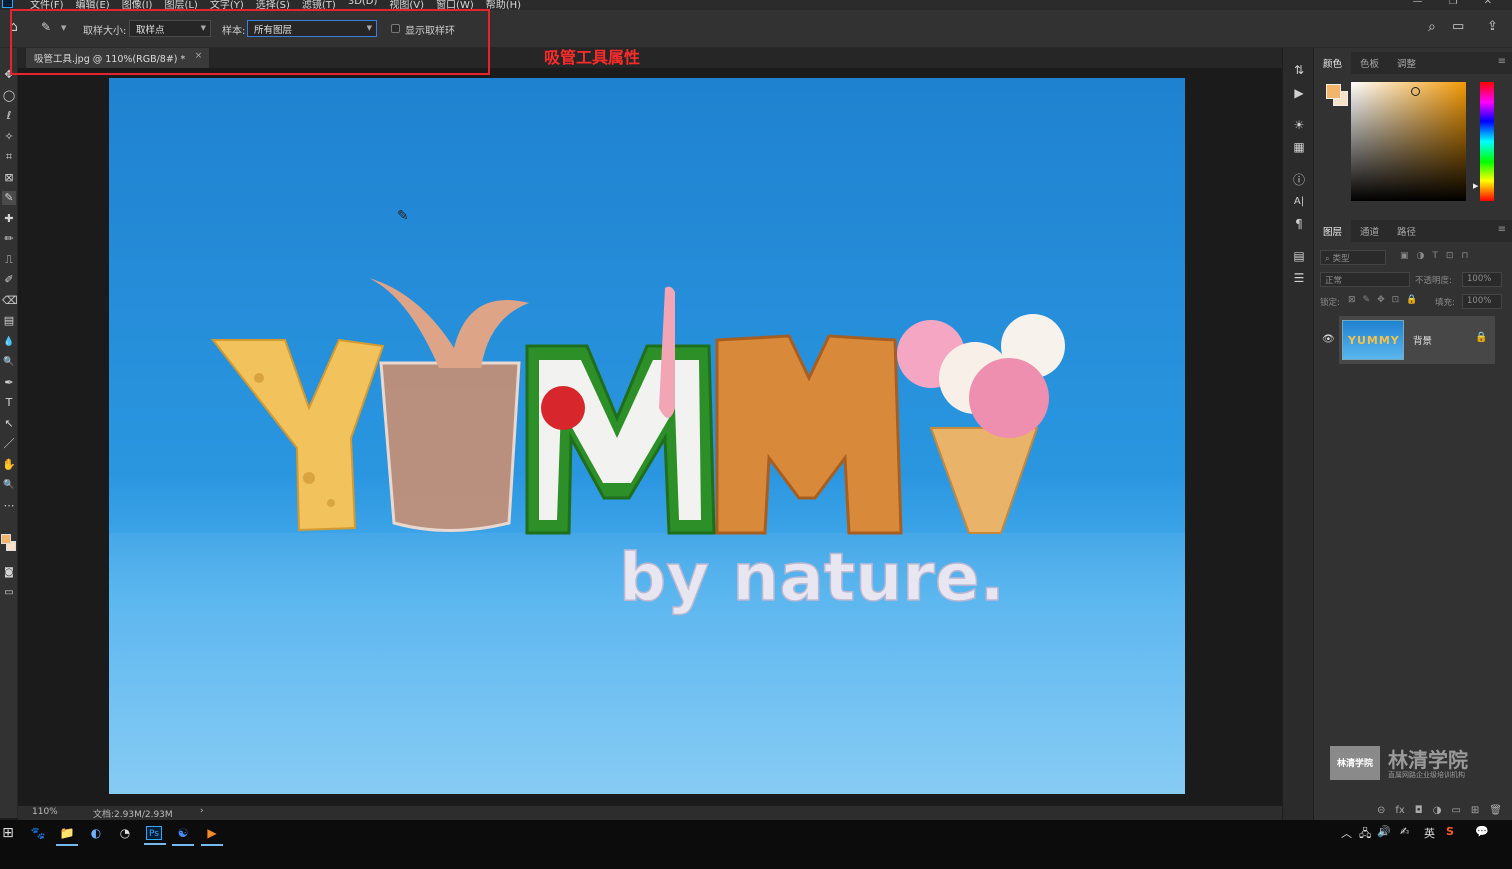 This screenshot has height=869, width=1512. Describe the element at coordinates (503, 5) in the screenshot. I see `menu-help: 帮助(H)` at that location.